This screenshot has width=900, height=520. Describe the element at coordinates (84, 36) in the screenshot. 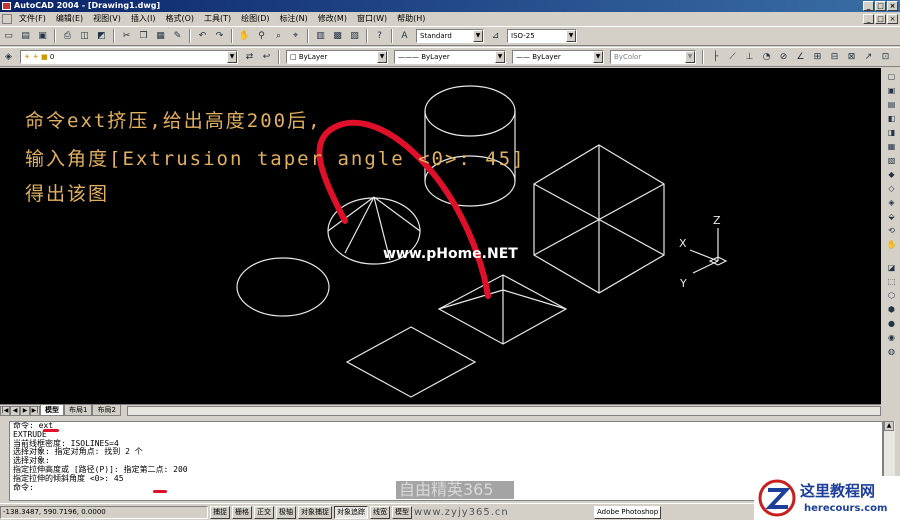

I see `print-preview-icon: ◫` at that location.